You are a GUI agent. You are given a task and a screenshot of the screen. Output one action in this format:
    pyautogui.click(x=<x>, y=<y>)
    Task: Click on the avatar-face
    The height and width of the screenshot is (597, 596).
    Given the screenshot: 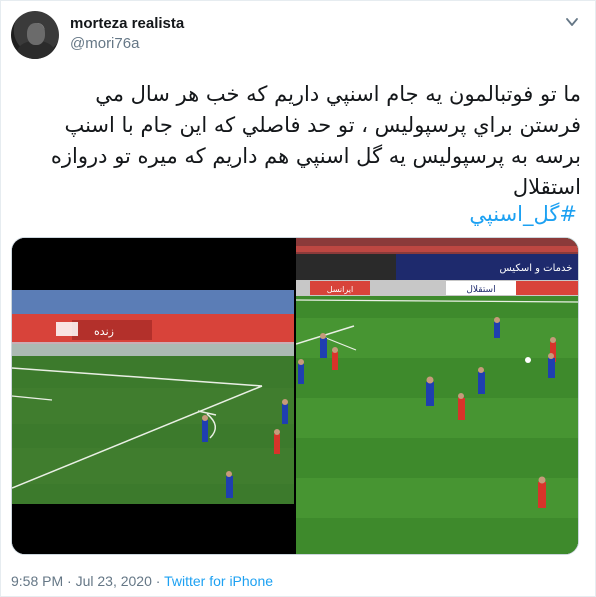 What is the action you would take?
    pyautogui.click(x=36, y=34)
    